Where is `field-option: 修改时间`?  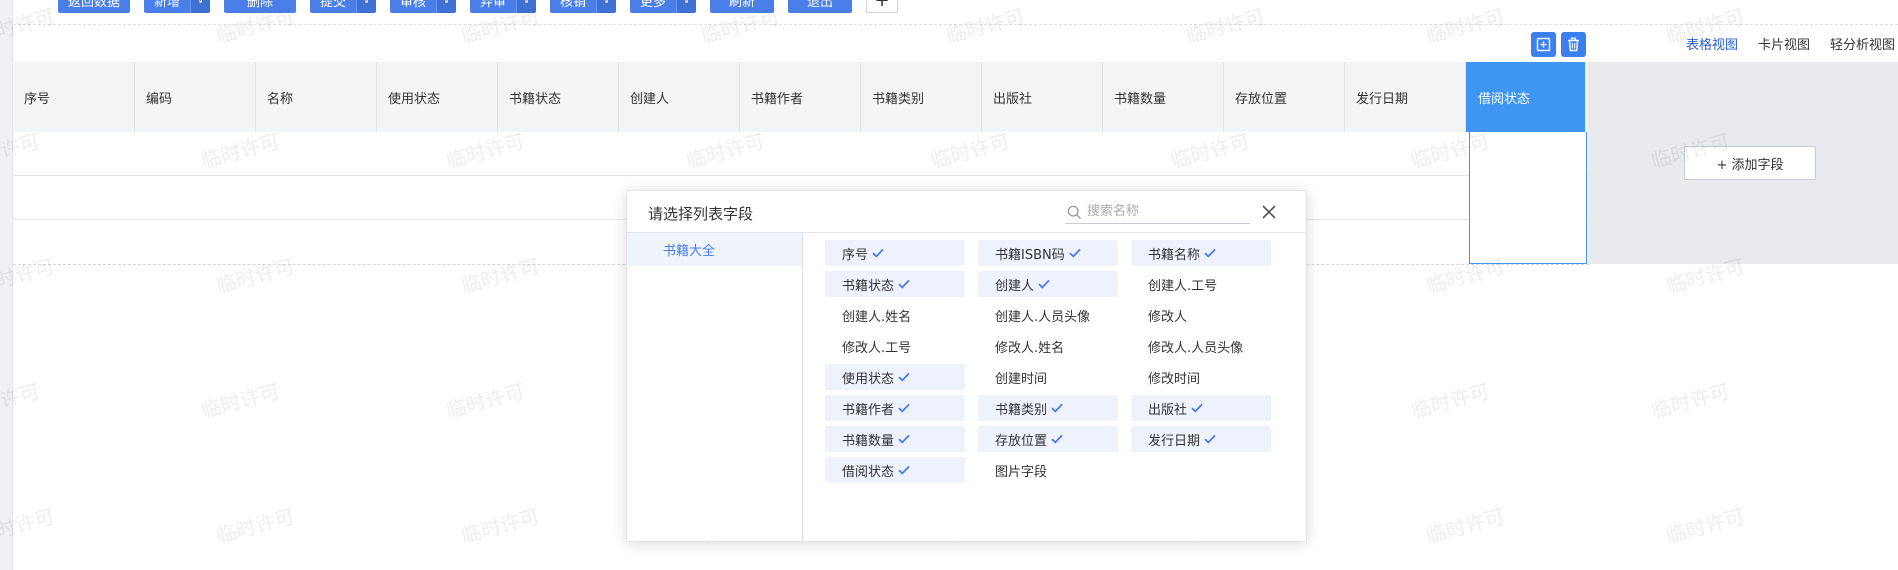
field-option: 修改时间 is located at coordinates (1201, 377).